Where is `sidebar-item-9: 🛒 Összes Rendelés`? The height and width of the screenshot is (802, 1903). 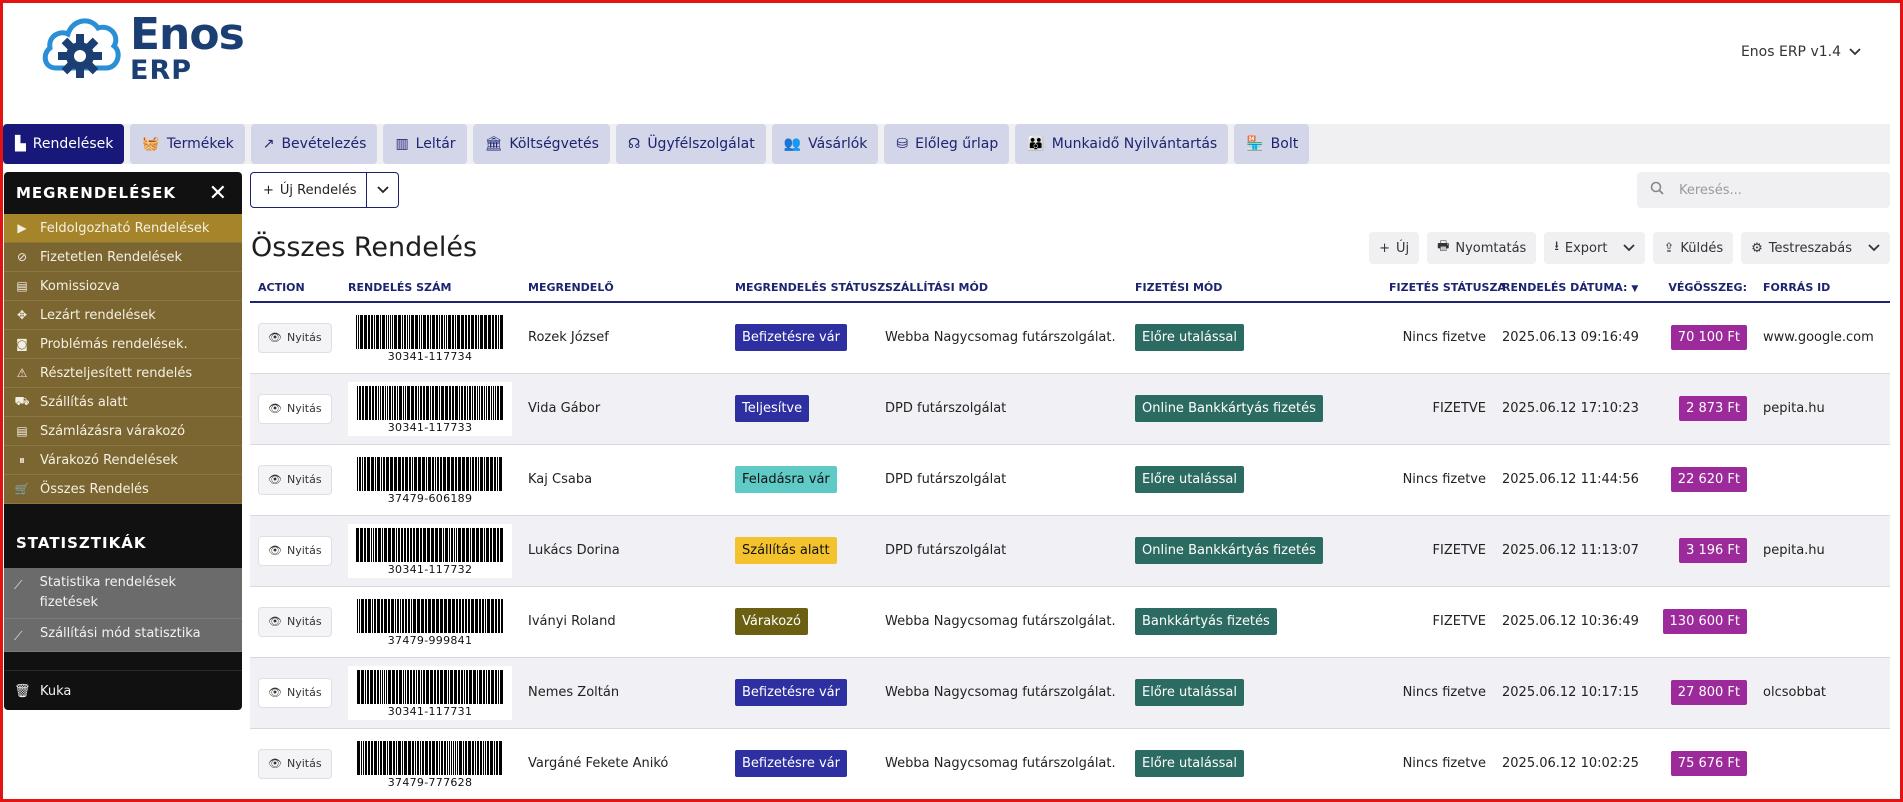 sidebar-item-9: 🛒 Összes Rendelés is located at coordinates (123, 489).